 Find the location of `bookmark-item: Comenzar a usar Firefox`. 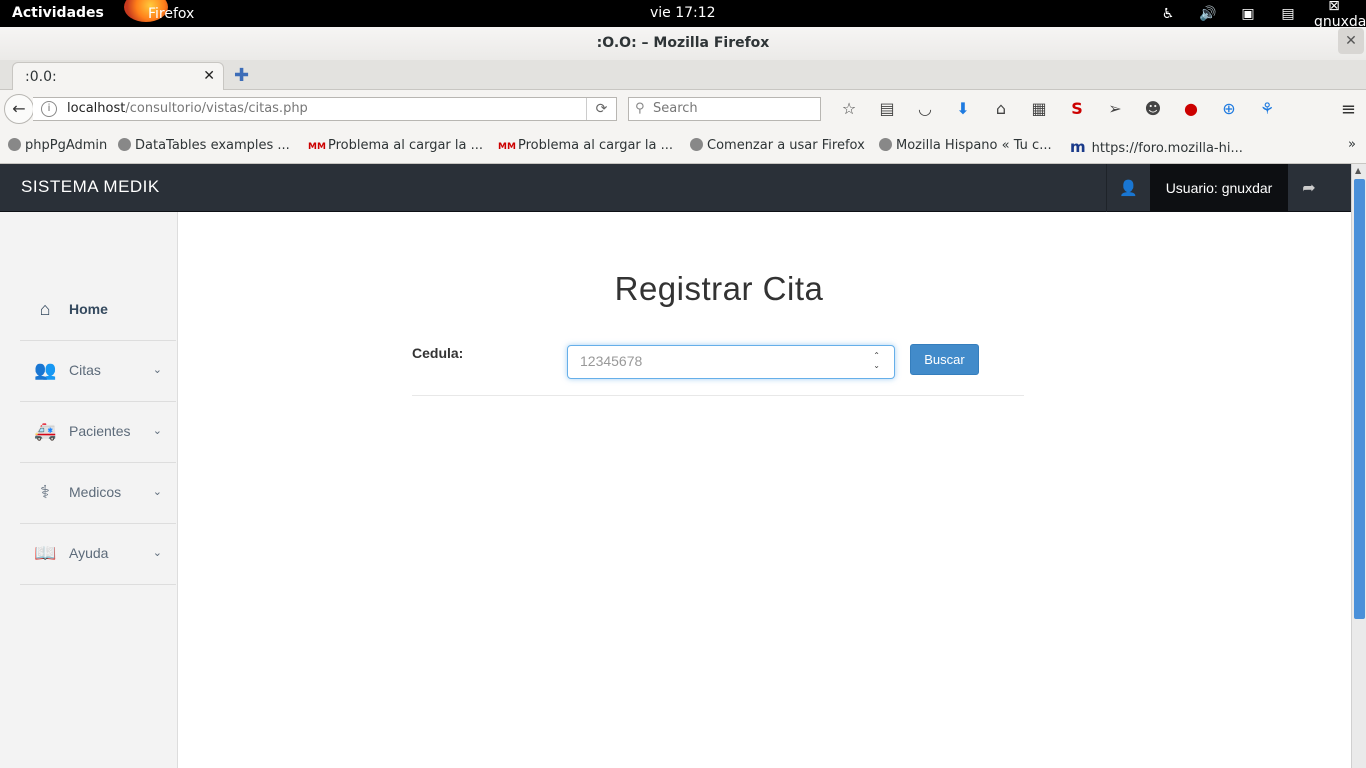

bookmark-item: Comenzar a usar Firefox is located at coordinates (777, 145).